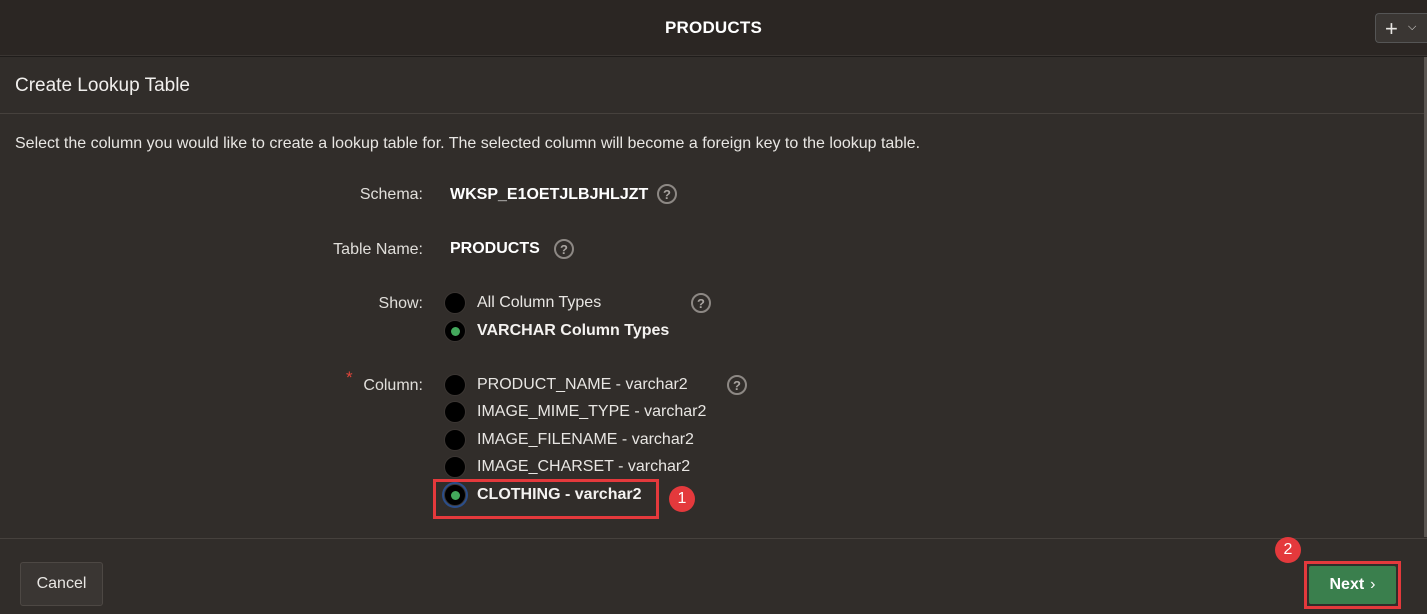  I want to click on next-label: Next, so click(1347, 584).